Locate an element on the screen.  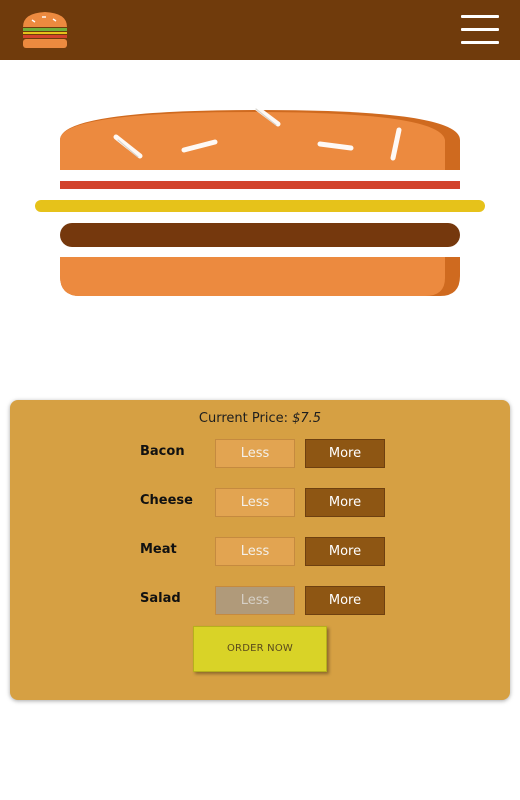
ingredient-row-bacon: Bacon Less More is located at coordinates (260, 452).